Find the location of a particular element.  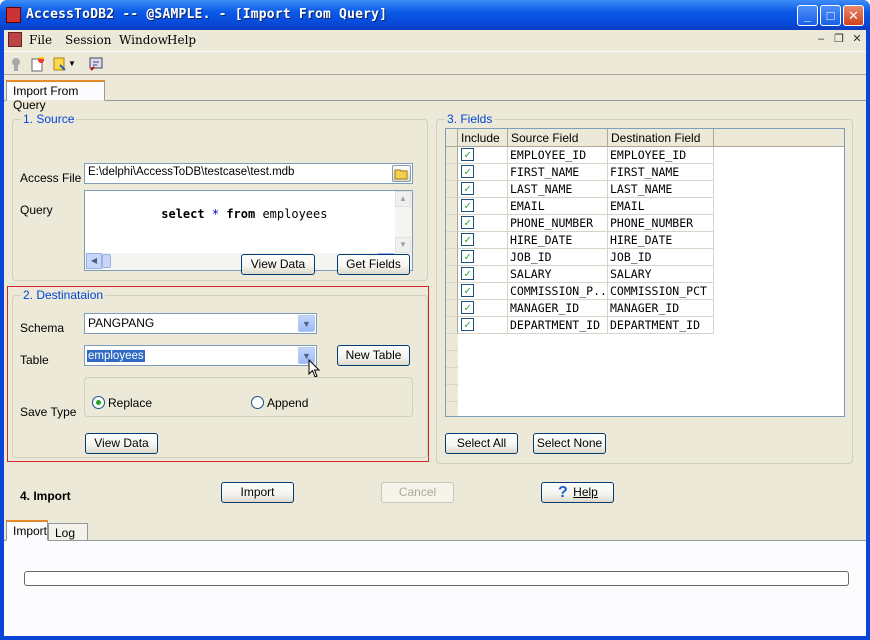

destination-field-cell: MANAGER_ID is located at coordinates (661, 308).